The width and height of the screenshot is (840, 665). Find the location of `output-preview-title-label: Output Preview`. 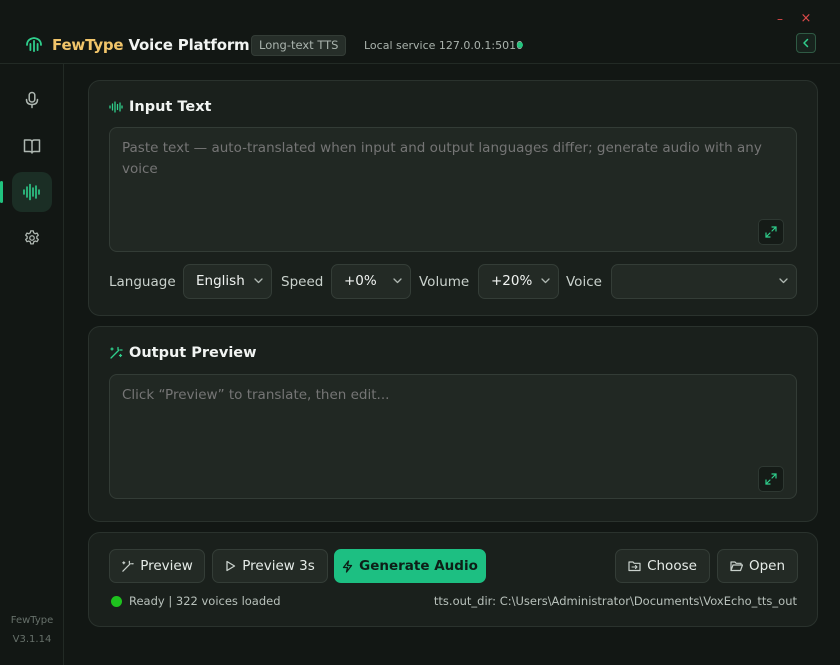

output-preview-title-label: Output Preview is located at coordinates (193, 353).